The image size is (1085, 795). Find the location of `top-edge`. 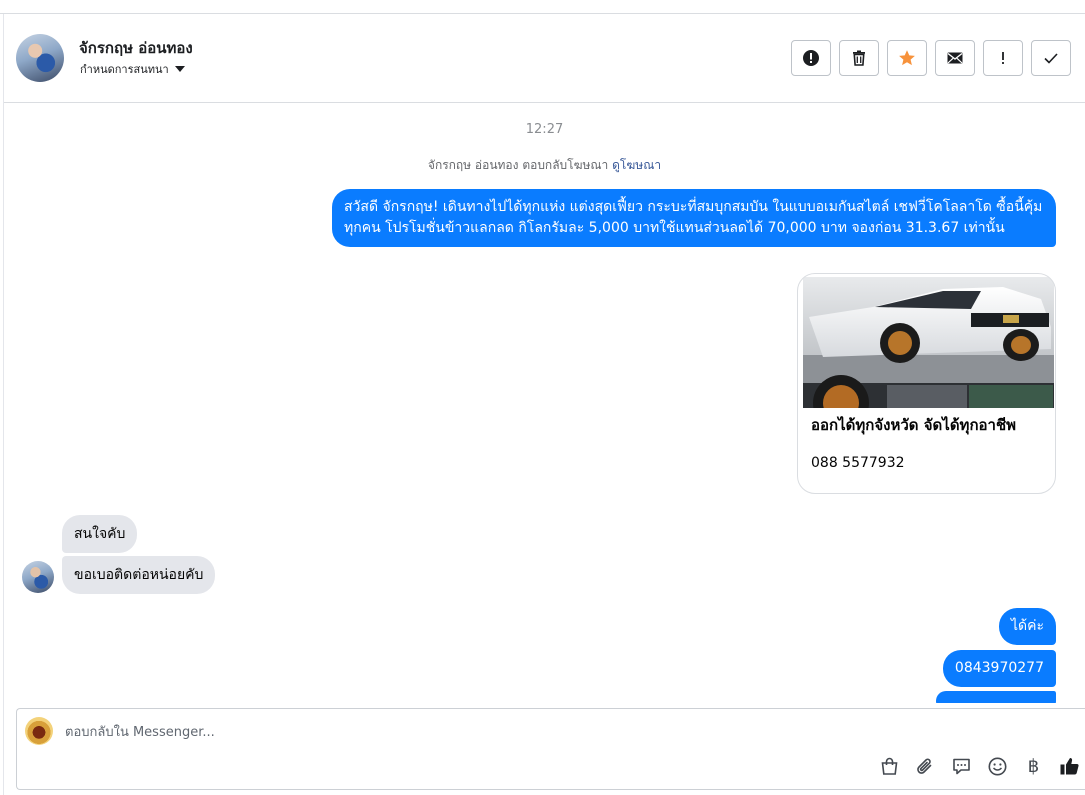

top-edge is located at coordinates (542, 7).